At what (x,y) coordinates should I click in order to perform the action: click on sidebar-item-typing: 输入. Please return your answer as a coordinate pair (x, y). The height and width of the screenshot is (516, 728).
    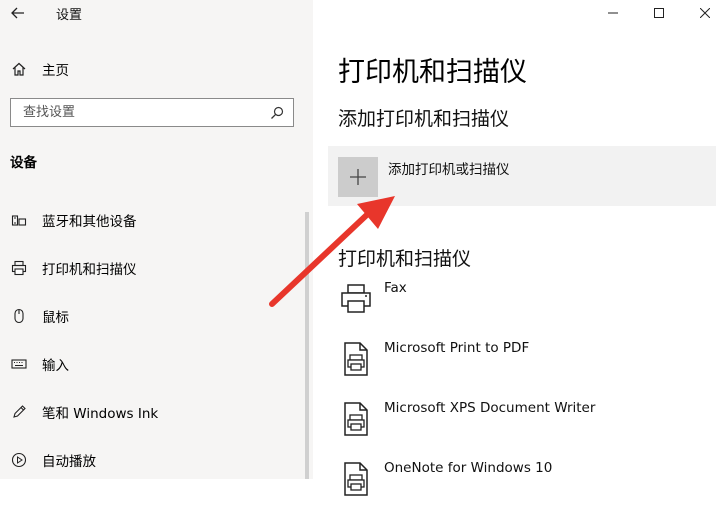
    Looking at the image, I should click on (156, 364).